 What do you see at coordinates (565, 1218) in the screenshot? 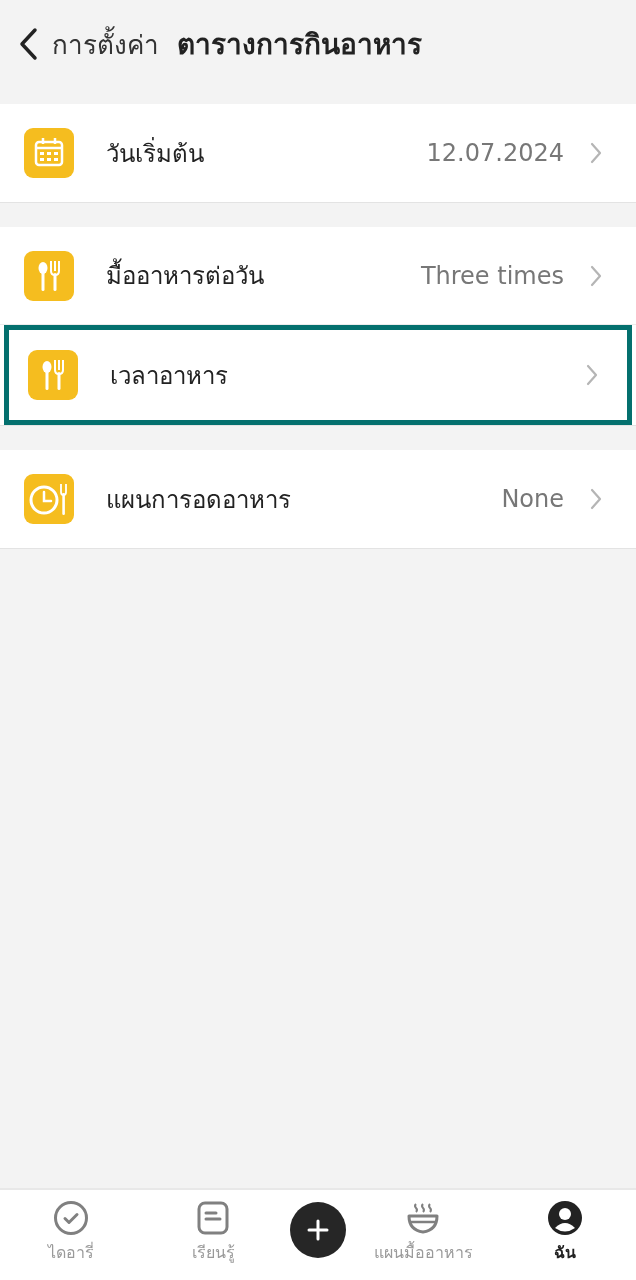
I see `profile-icon` at bounding box center [565, 1218].